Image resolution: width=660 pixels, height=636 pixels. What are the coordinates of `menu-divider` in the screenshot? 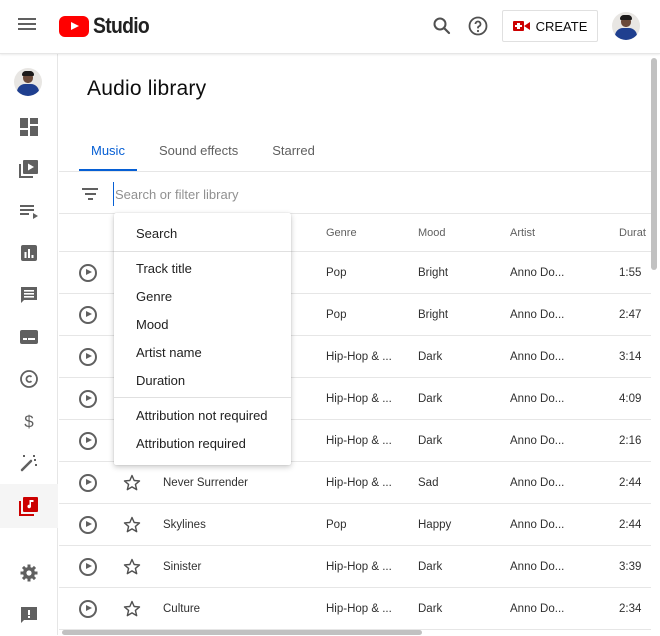 It's located at (202, 251).